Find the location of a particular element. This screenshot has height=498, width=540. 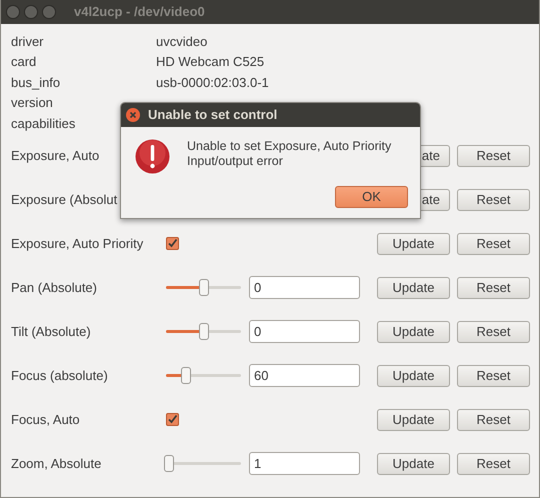

dialog-title: Unable to set control is located at coordinates (213, 115).